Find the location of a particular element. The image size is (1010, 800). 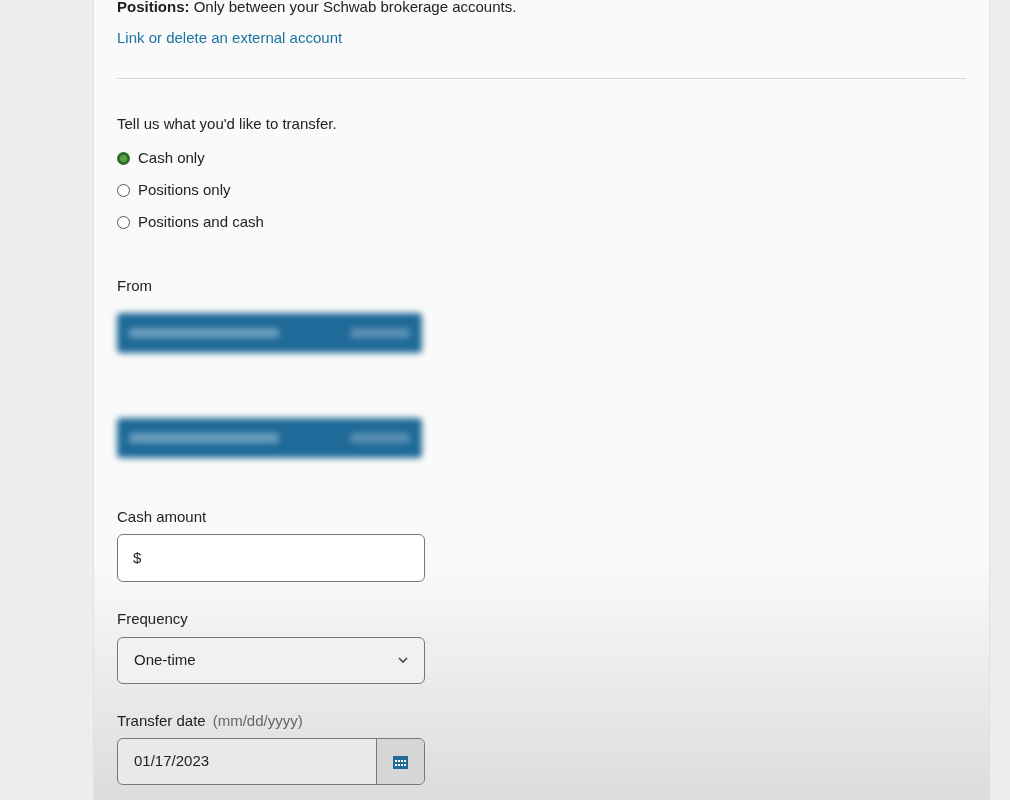

transfer-prompt: Tell us what you'd like to transfer. is located at coordinates (227, 123).